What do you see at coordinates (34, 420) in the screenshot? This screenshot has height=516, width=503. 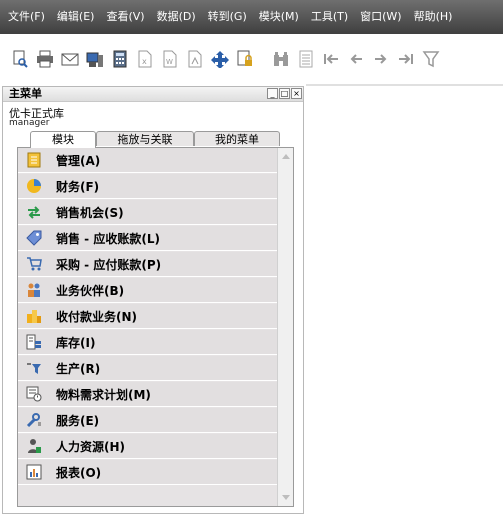 I see `service-icon` at bounding box center [34, 420].